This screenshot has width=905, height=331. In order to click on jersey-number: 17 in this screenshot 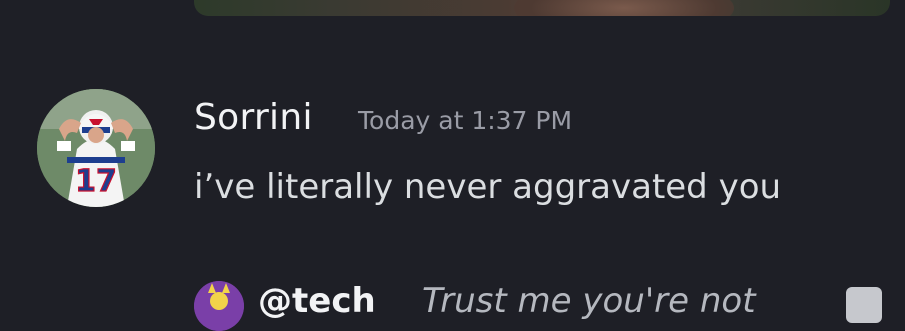, I will do `click(96, 181)`.